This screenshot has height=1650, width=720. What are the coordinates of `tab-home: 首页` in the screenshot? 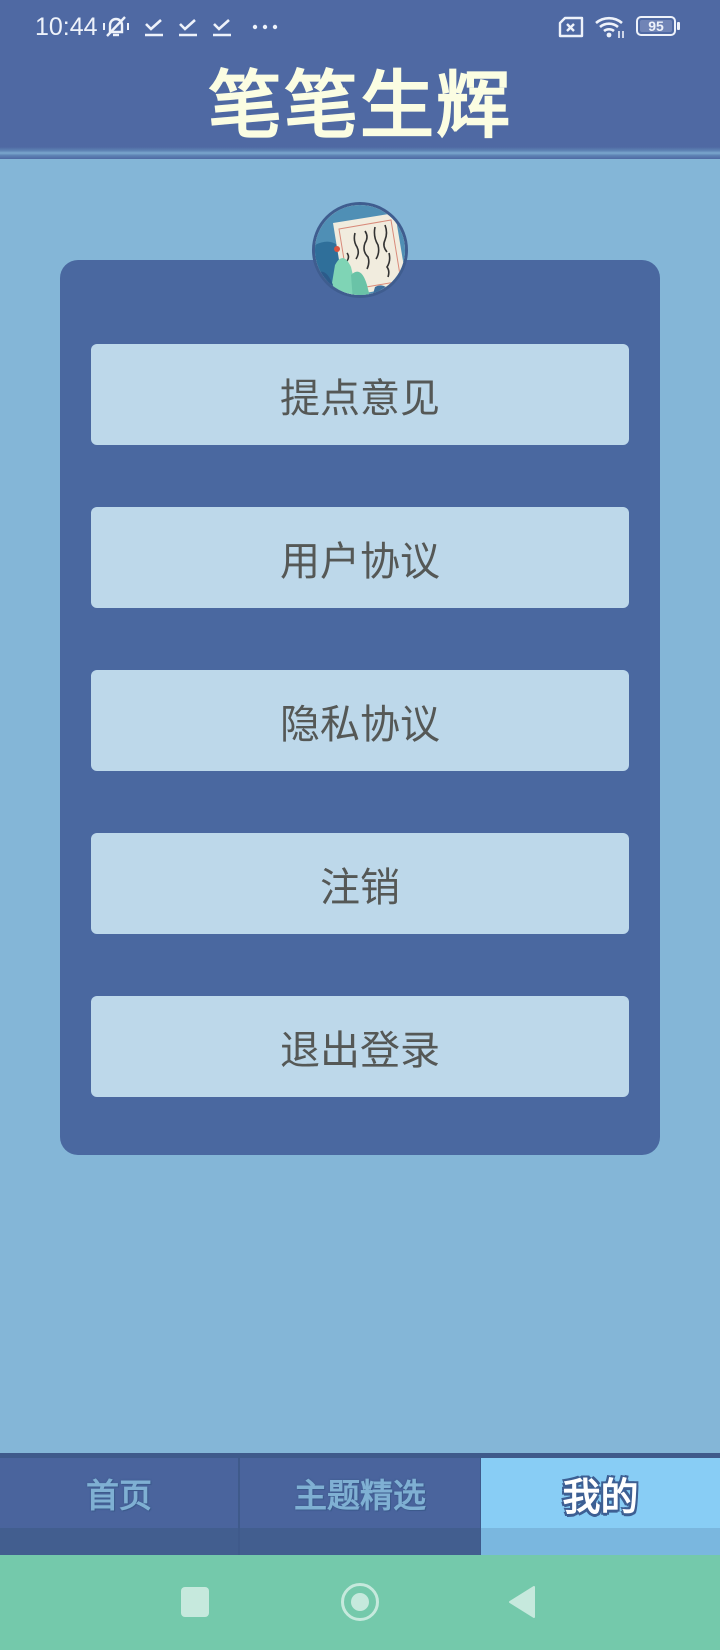 It's located at (119, 1506).